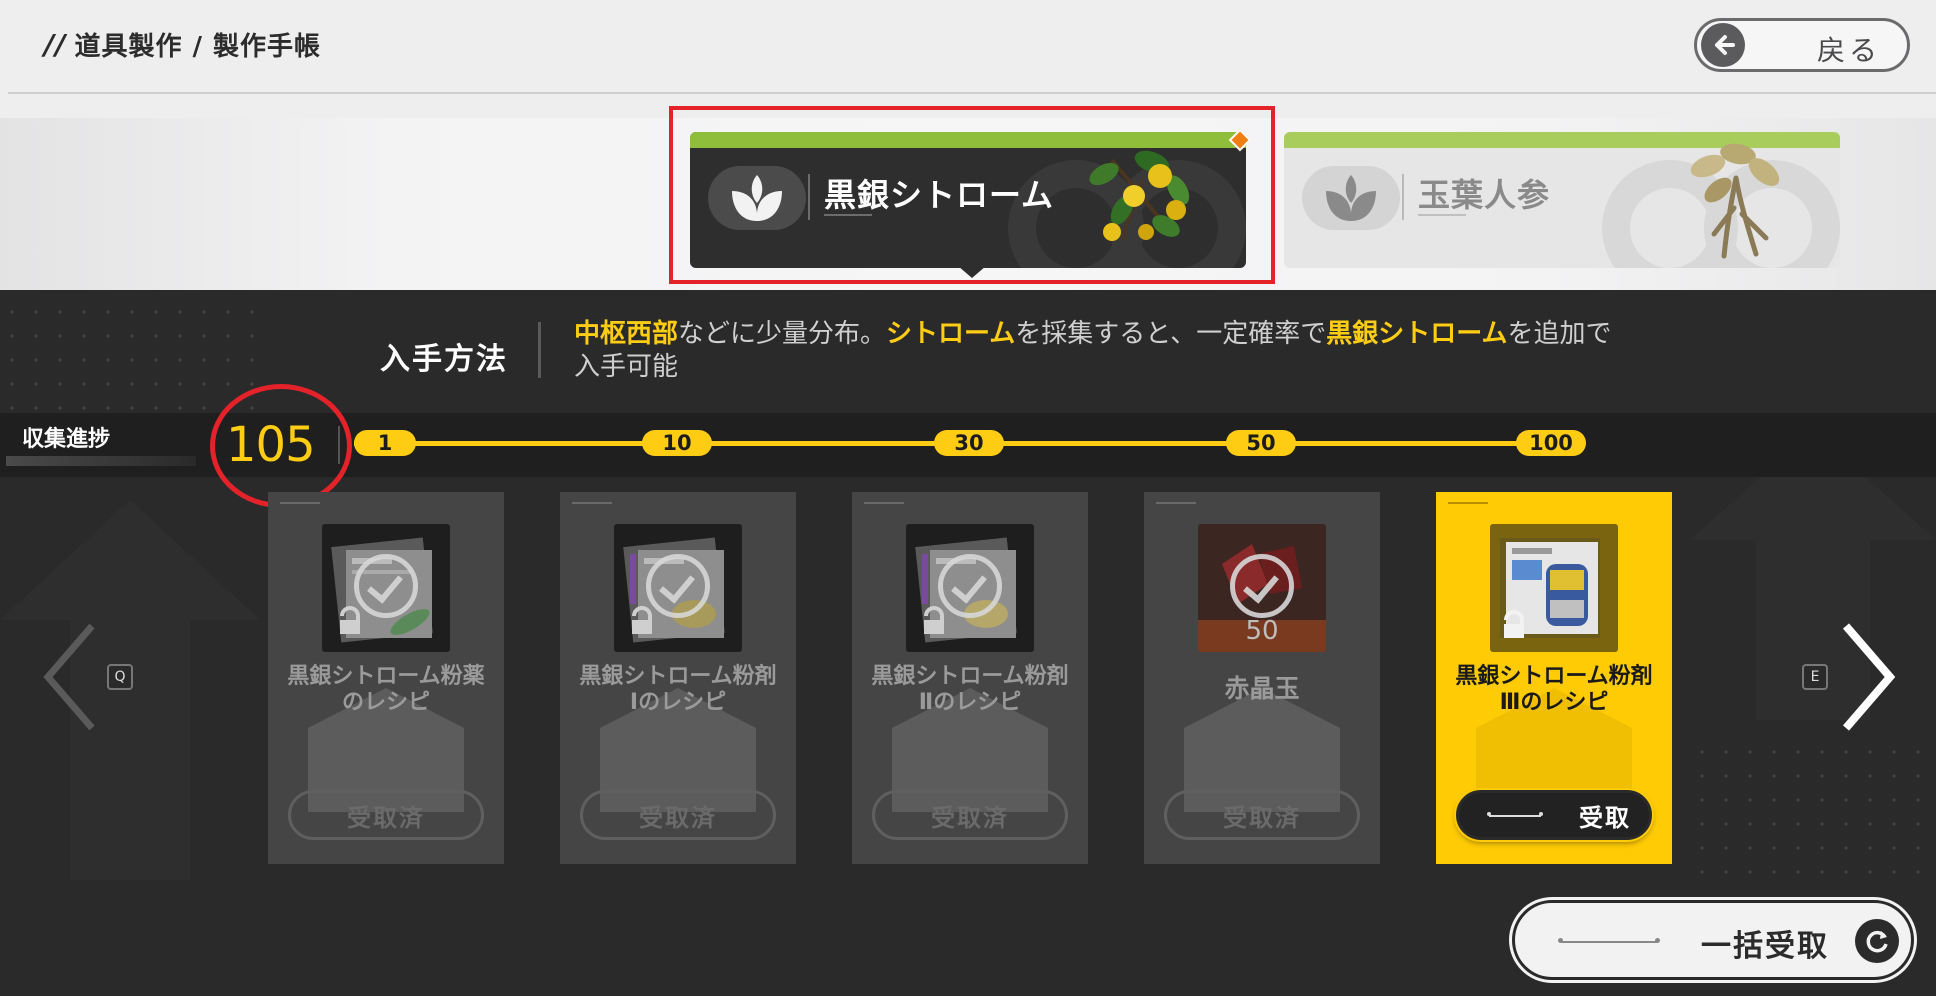 The image size is (1936, 996). Describe the element at coordinates (385, 443) in the screenshot. I see `milestone-marker: 1` at that location.